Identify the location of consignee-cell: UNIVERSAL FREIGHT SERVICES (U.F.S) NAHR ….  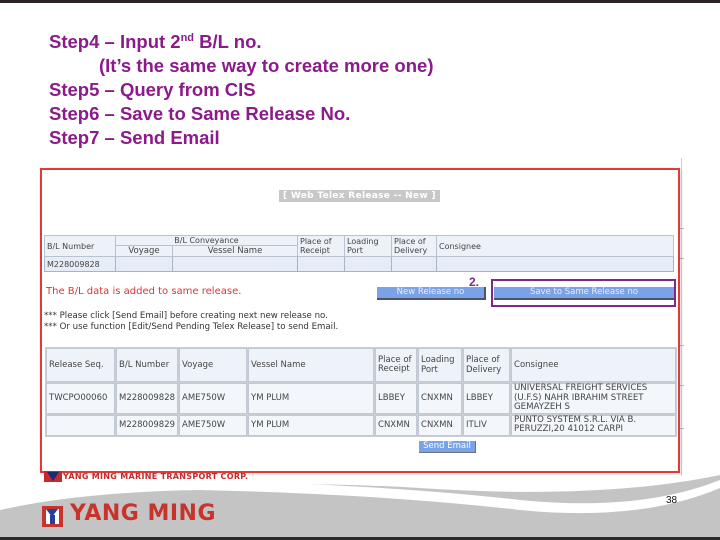
(594, 398).